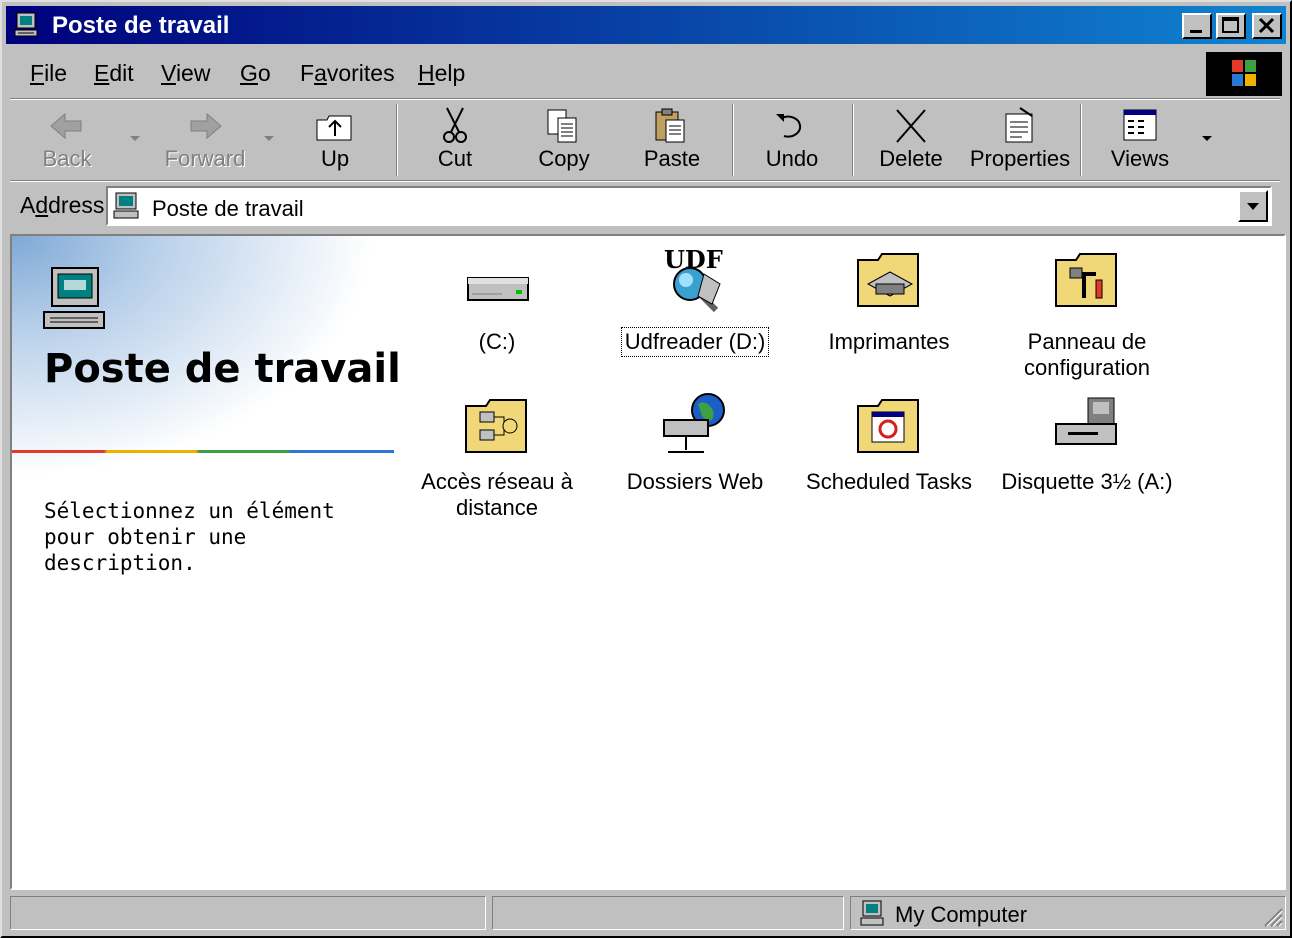 The height and width of the screenshot is (938, 1292). I want to click on floppy-drive-a-item: Disquette 3½ (A:), so click(1087, 445).